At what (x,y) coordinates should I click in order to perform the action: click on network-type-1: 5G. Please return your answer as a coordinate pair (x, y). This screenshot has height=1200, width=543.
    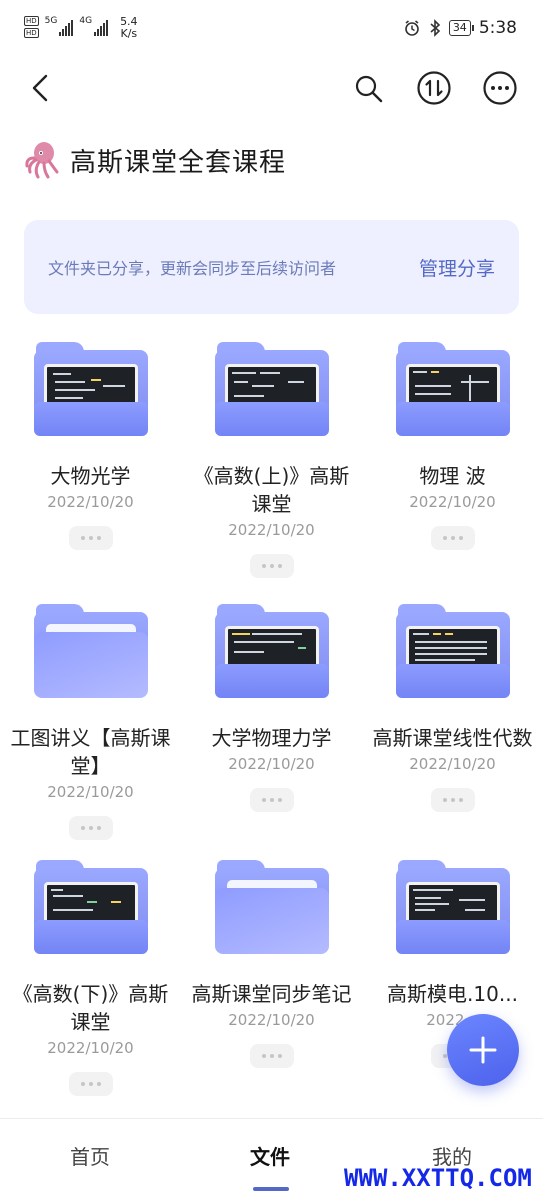
    Looking at the image, I should click on (51, 21).